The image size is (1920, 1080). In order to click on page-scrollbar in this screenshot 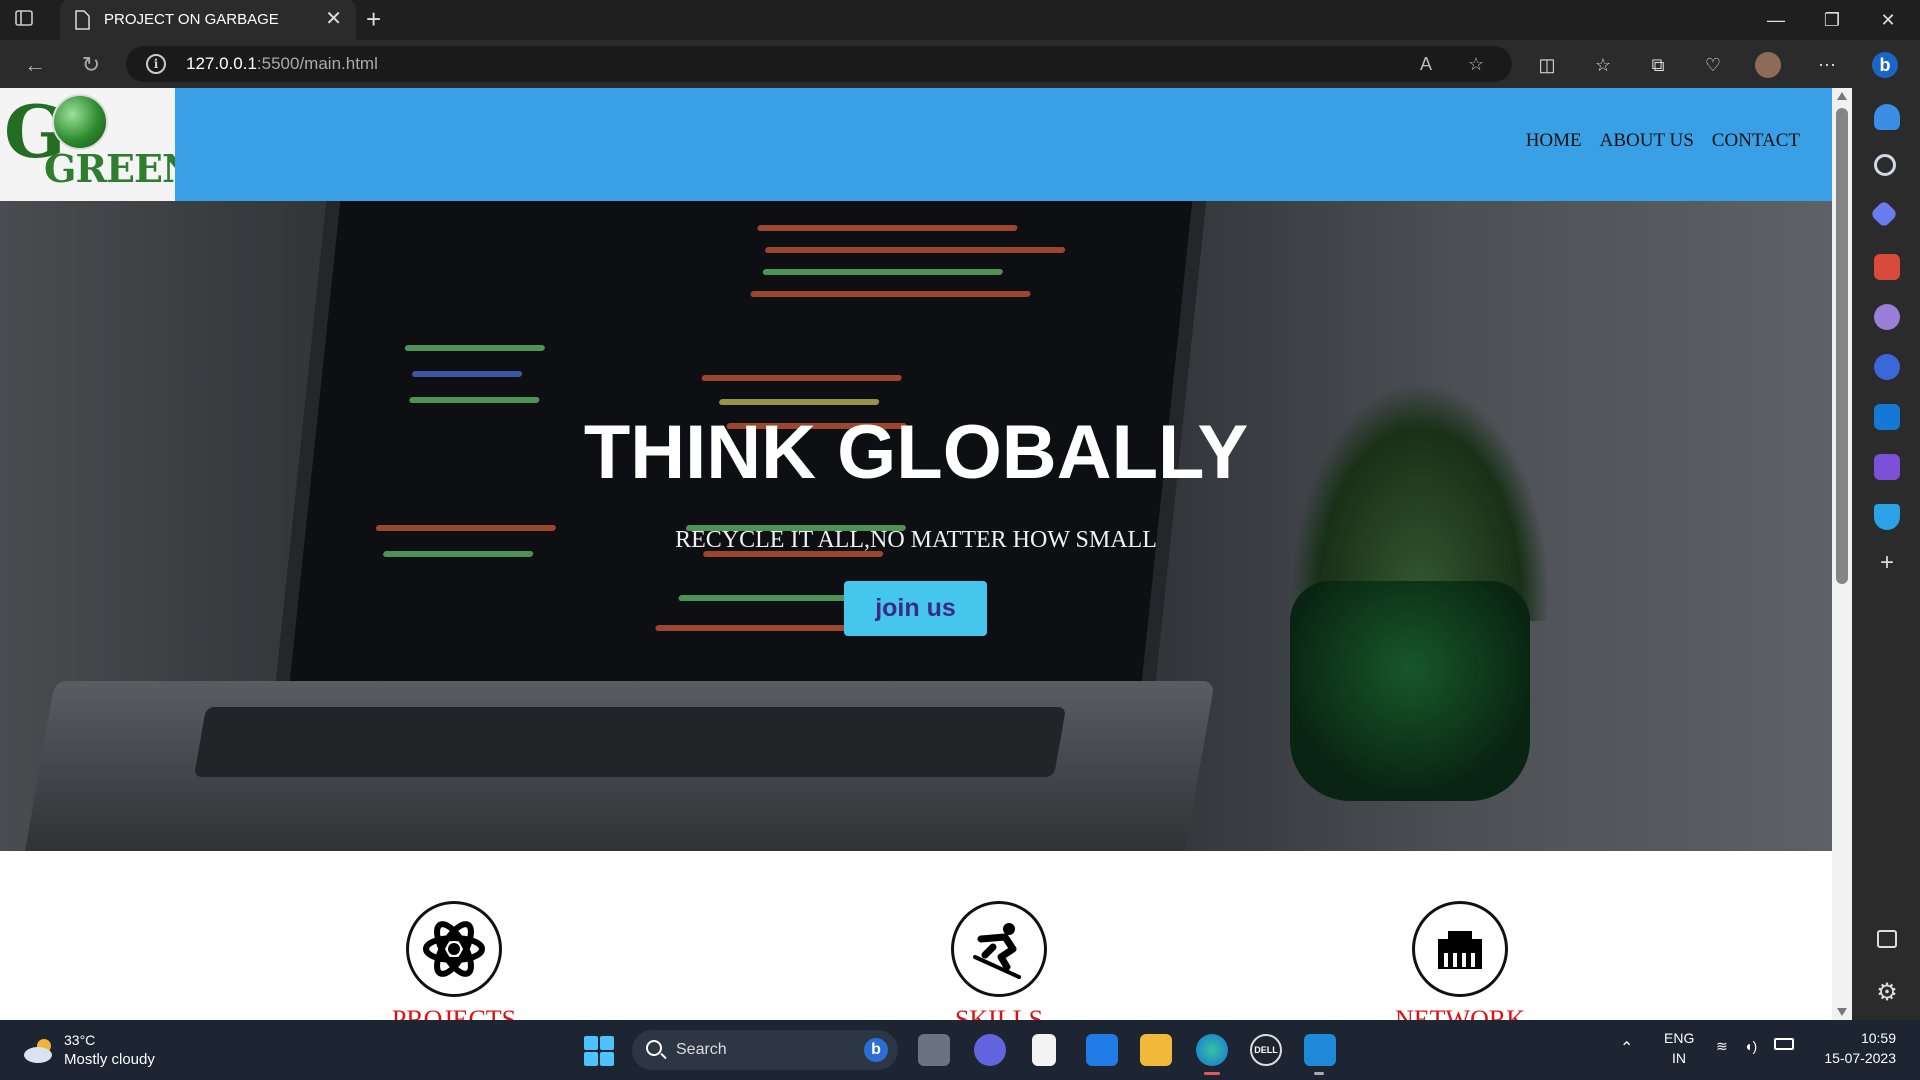, I will do `click(1842, 554)`.